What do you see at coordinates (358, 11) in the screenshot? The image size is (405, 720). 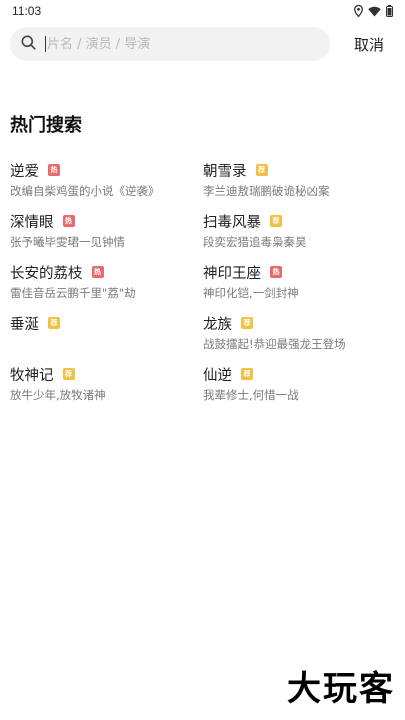 I see `location-icon` at bounding box center [358, 11].